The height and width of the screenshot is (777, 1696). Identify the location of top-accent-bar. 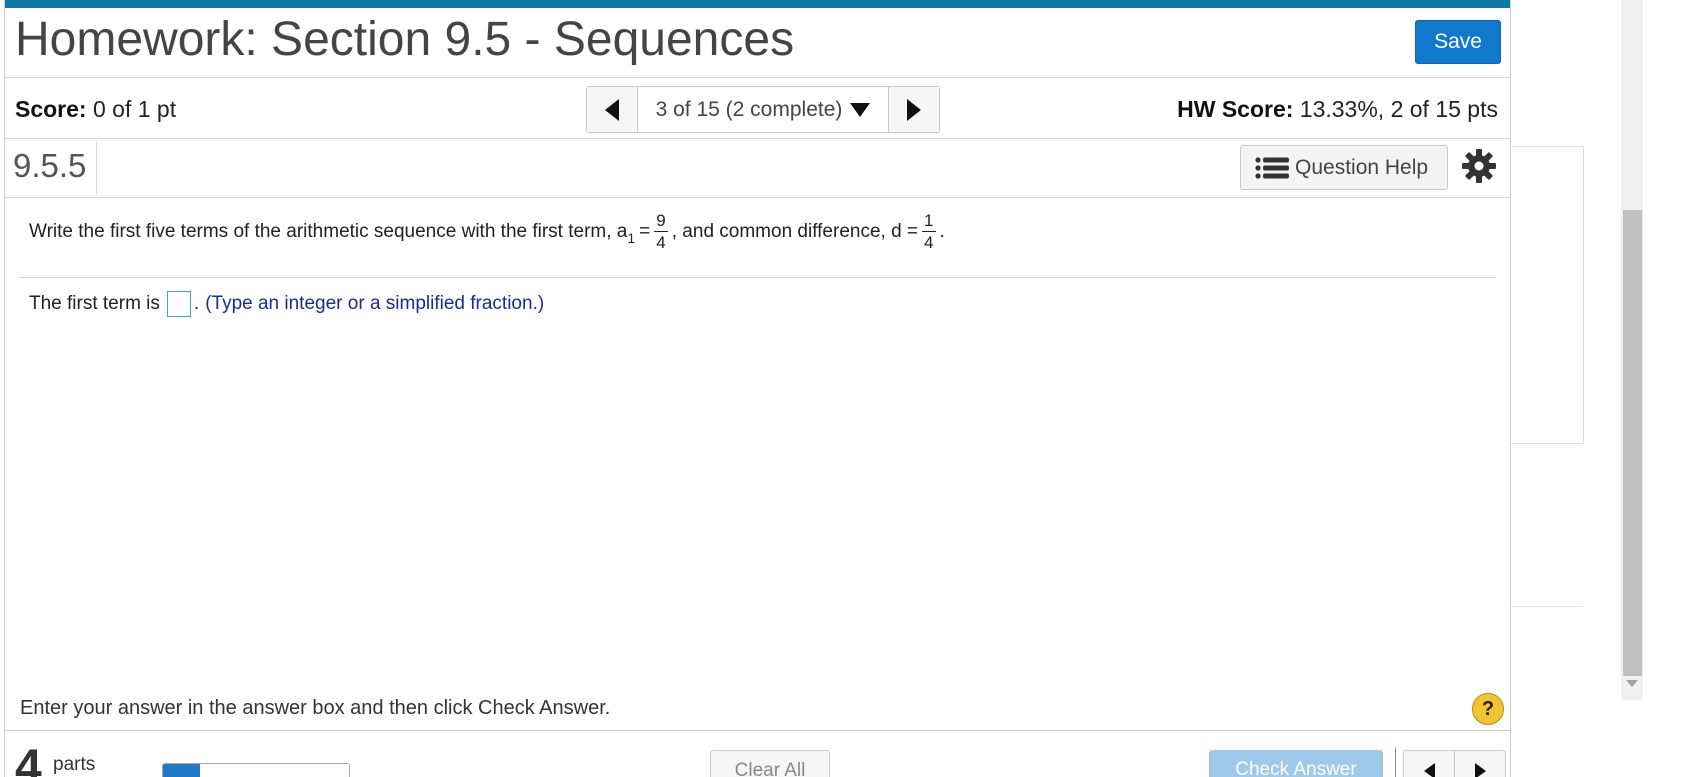
(757, 4).